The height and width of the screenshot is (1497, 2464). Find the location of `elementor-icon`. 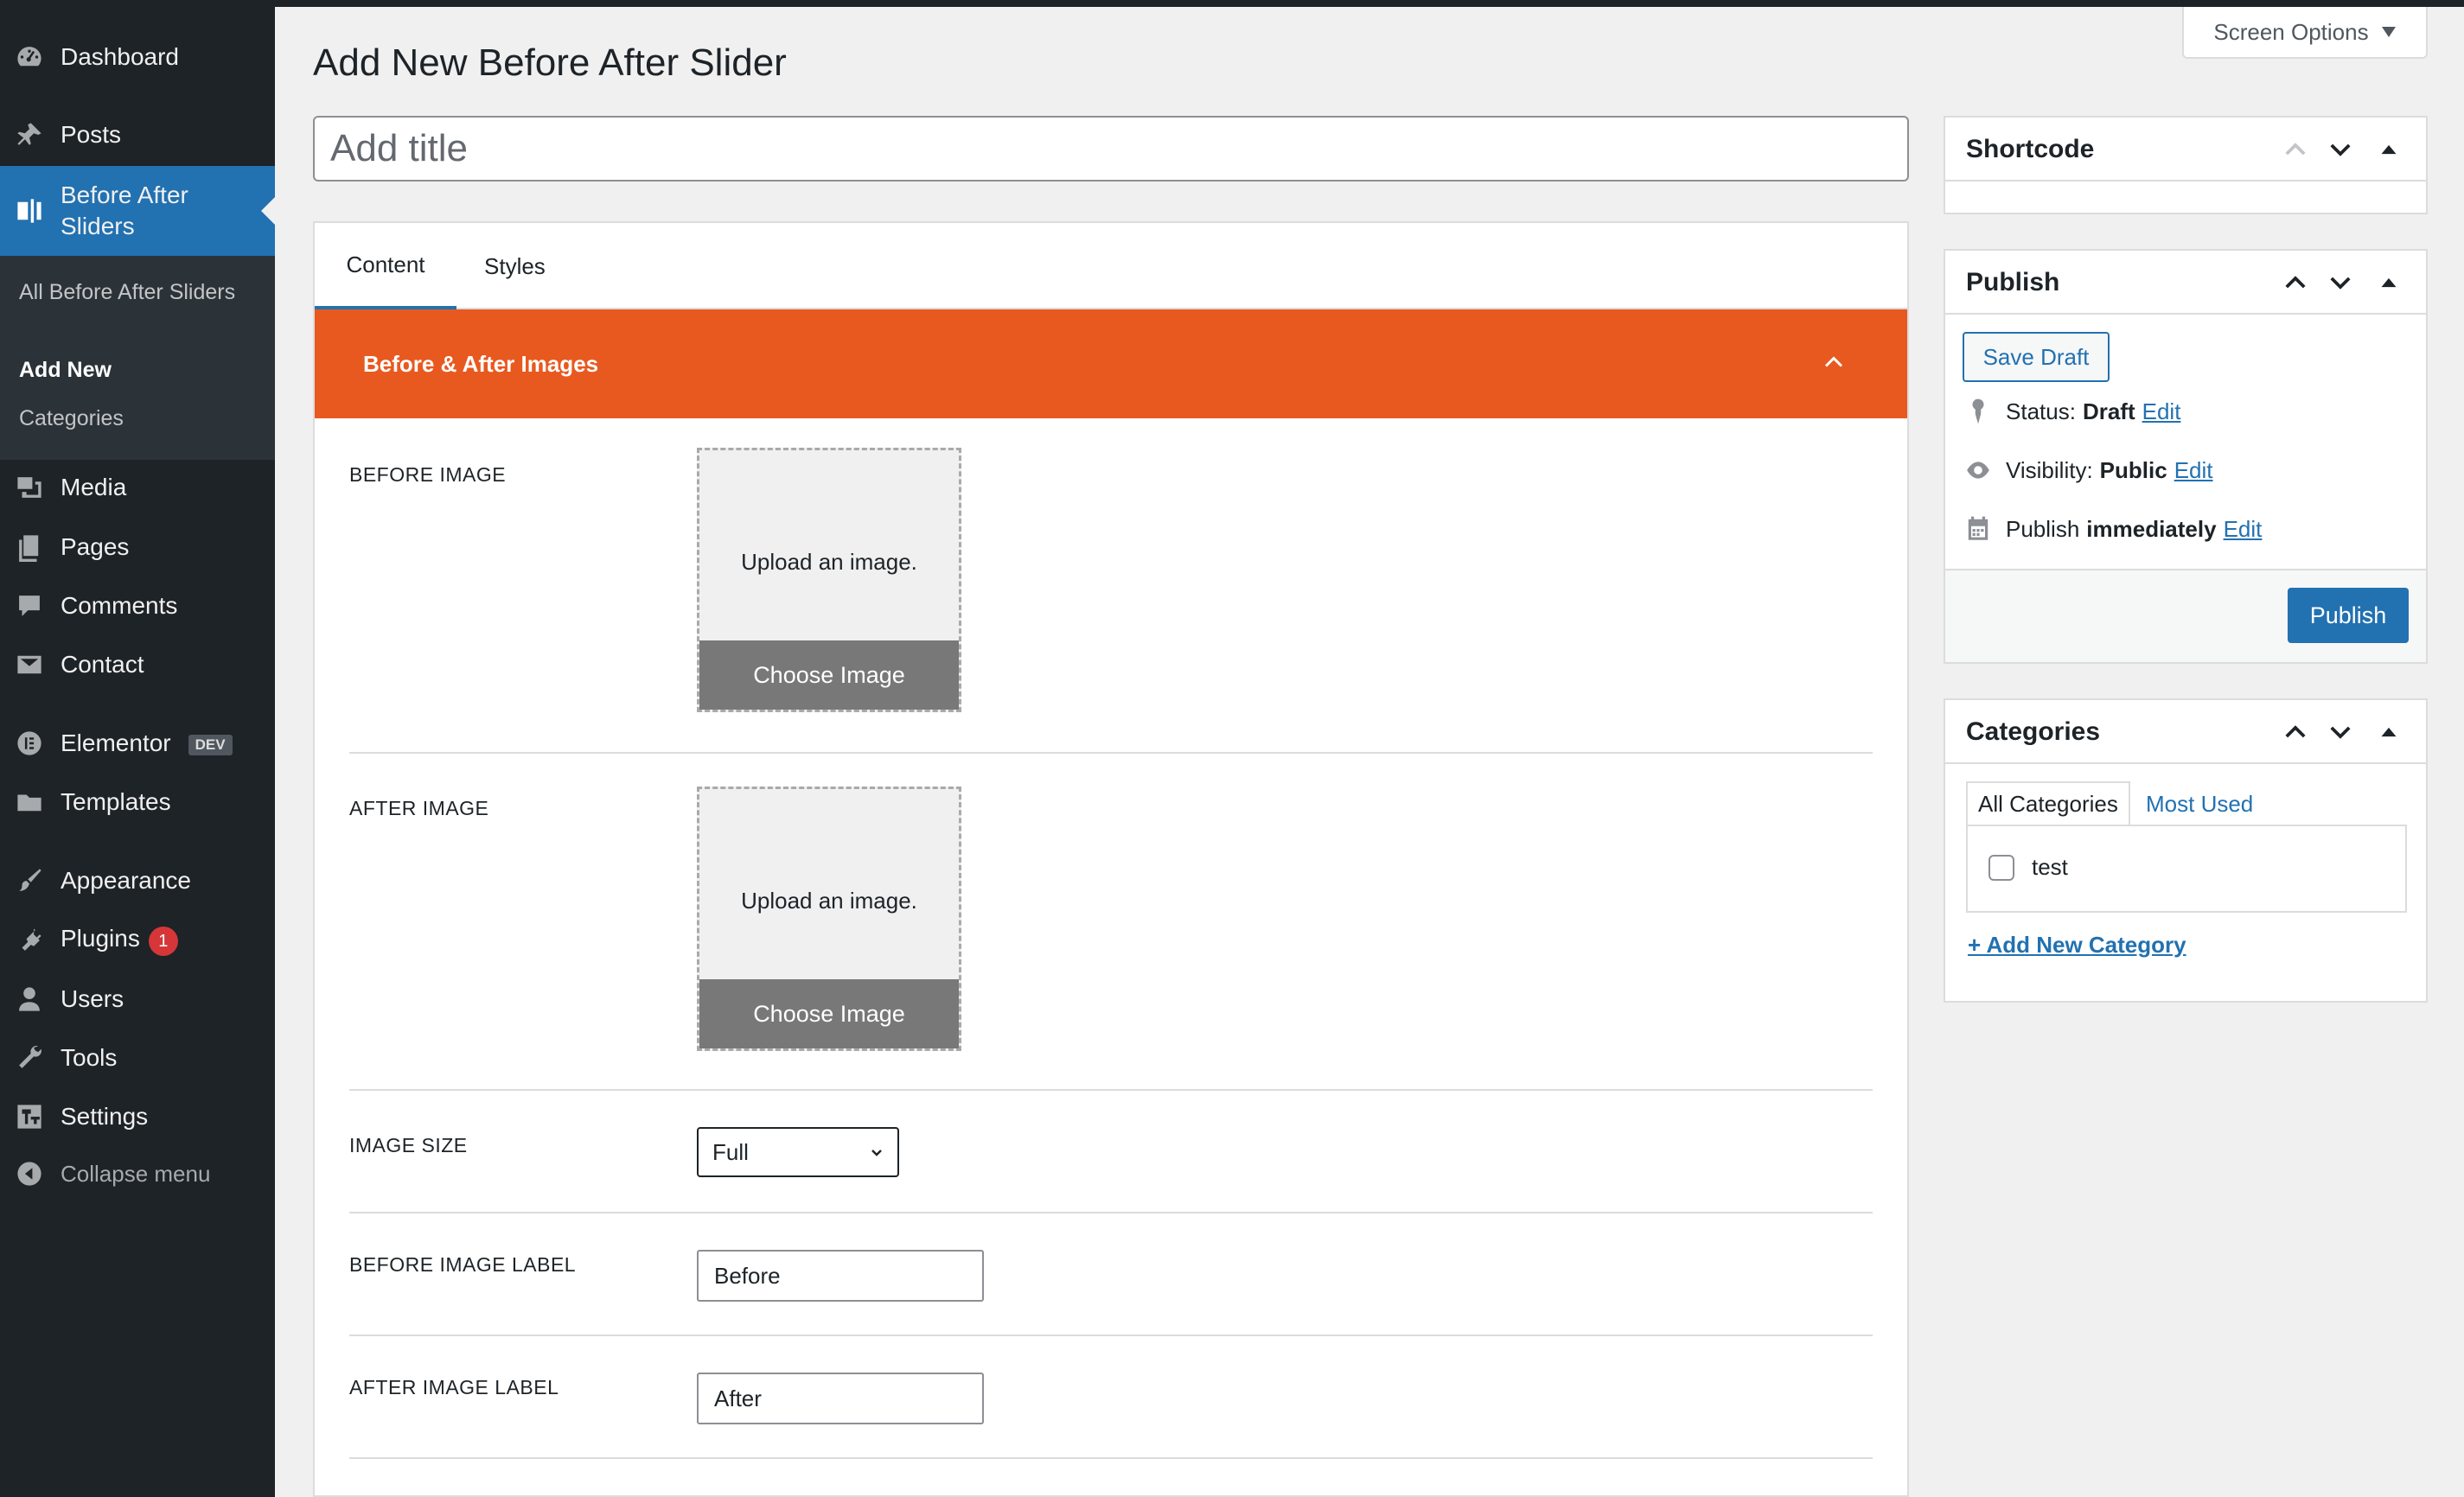

elementor-icon is located at coordinates (29, 743).